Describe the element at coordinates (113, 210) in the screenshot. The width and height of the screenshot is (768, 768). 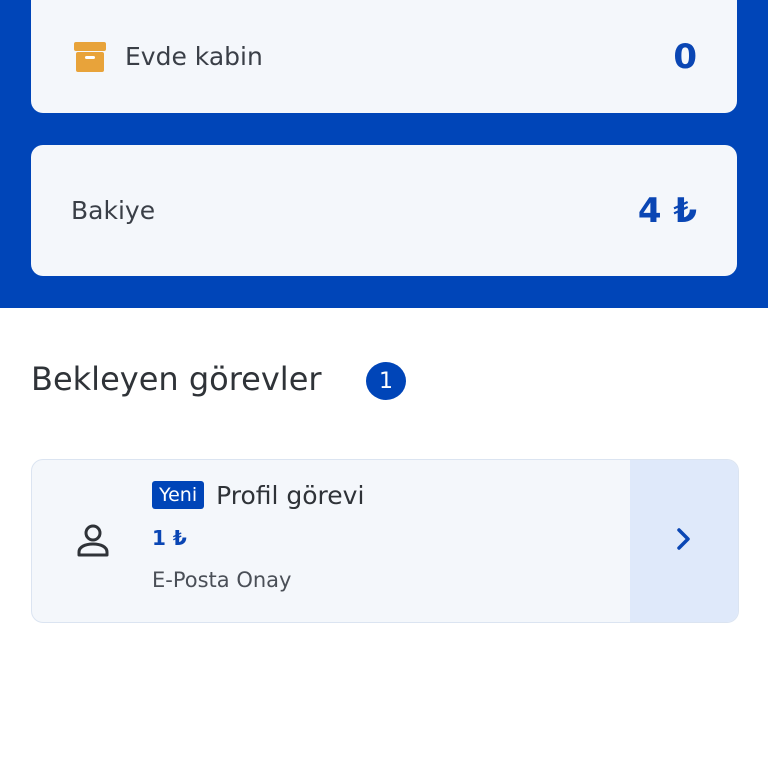
I see `balance-label: Bakiye` at that location.